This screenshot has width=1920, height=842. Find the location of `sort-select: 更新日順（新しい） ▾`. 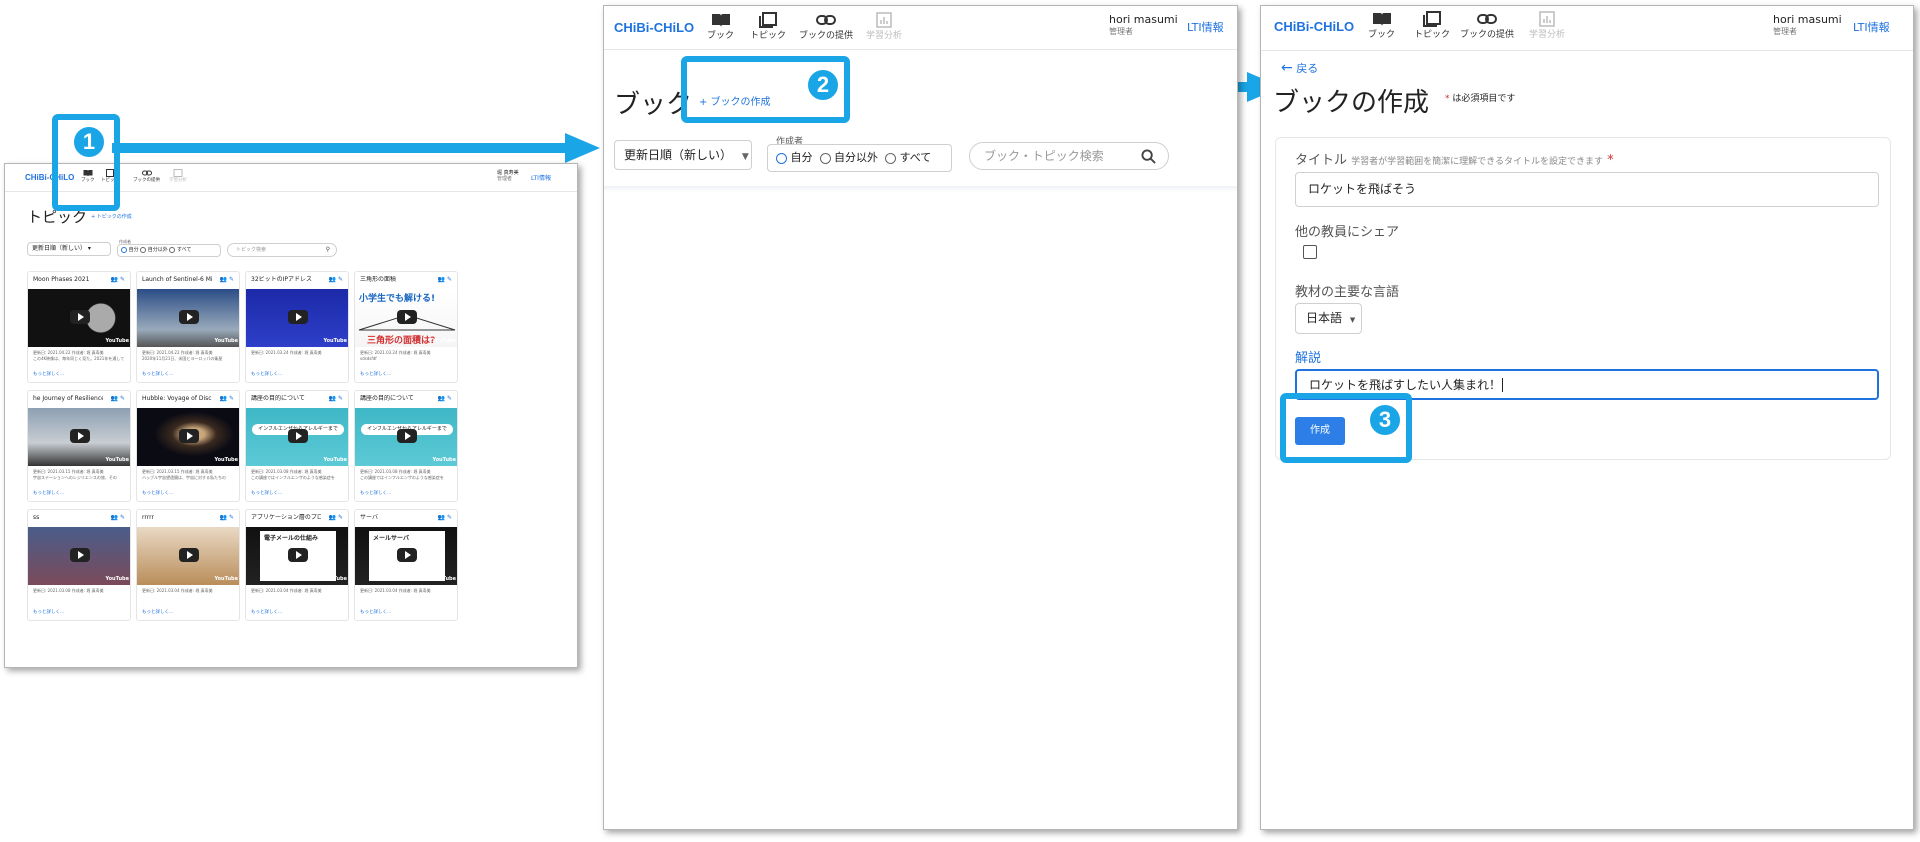

sort-select: 更新日順（新しい） ▾ is located at coordinates (69, 249).